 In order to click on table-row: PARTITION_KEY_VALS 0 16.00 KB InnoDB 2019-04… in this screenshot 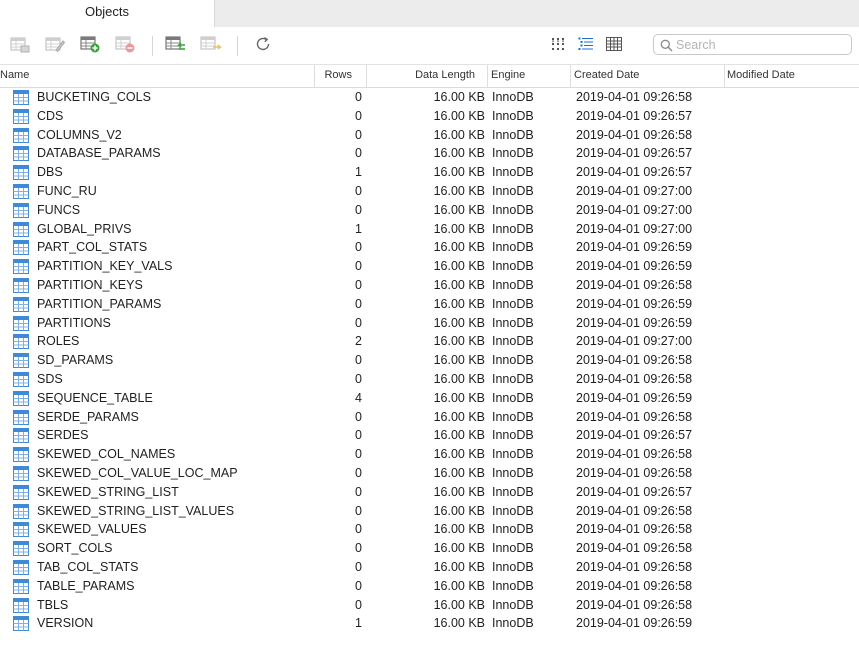, I will do `click(429, 266)`.